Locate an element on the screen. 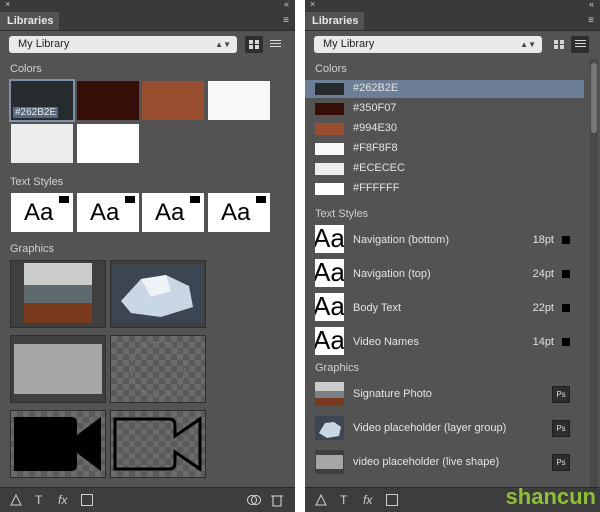  graphic-tile-circle is located at coordinates (158, 369).